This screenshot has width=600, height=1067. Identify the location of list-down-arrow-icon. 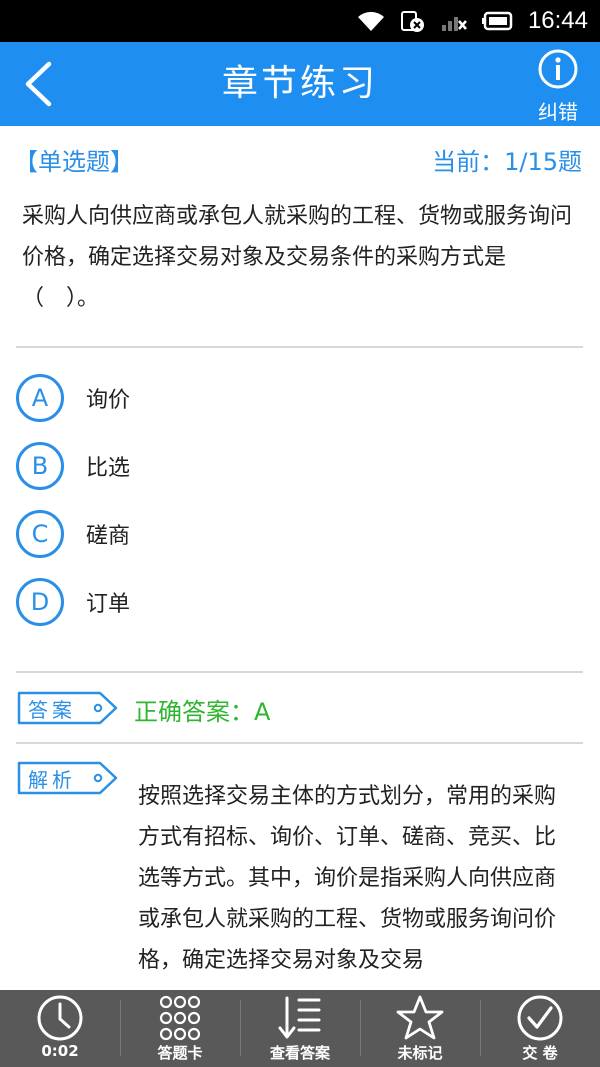
(299, 1017).